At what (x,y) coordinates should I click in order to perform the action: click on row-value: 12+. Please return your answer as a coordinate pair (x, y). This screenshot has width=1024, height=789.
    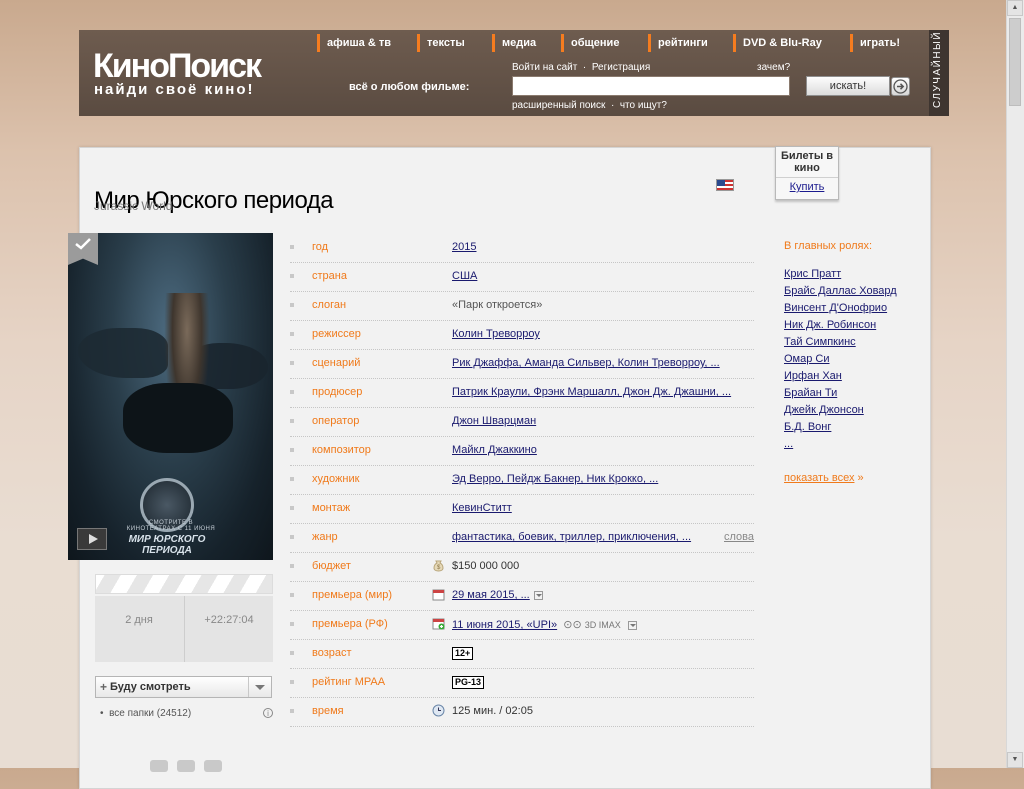
    Looking at the image, I should click on (463, 653).